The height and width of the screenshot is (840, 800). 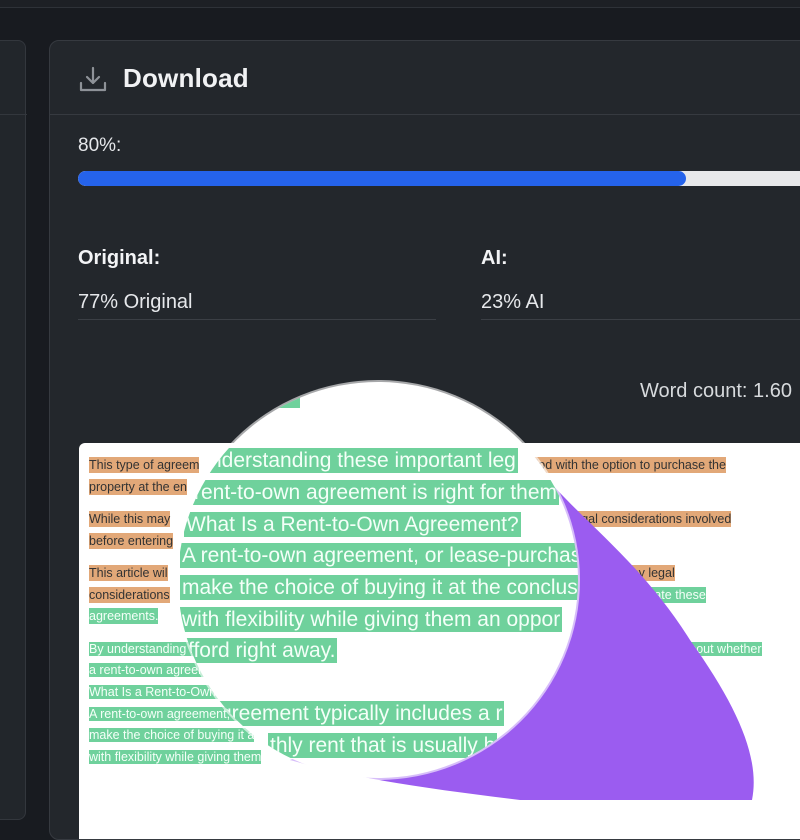 What do you see at coordinates (425, 78) in the screenshot?
I see `panel-header: Download` at bounding box center [425, 78].